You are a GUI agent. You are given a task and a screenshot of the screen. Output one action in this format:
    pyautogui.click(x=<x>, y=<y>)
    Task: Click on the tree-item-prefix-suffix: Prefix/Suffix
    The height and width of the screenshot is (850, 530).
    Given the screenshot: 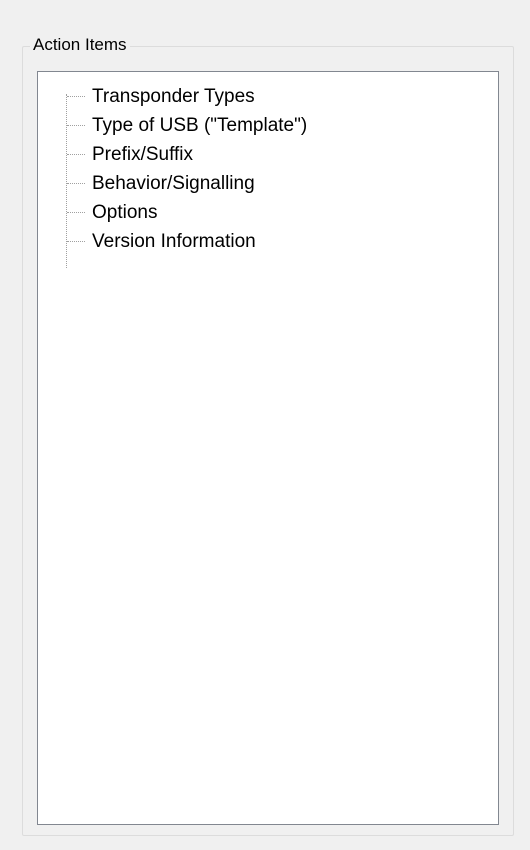 What is the action you would take?
    pyautogui.click(x=172, y=154)
    